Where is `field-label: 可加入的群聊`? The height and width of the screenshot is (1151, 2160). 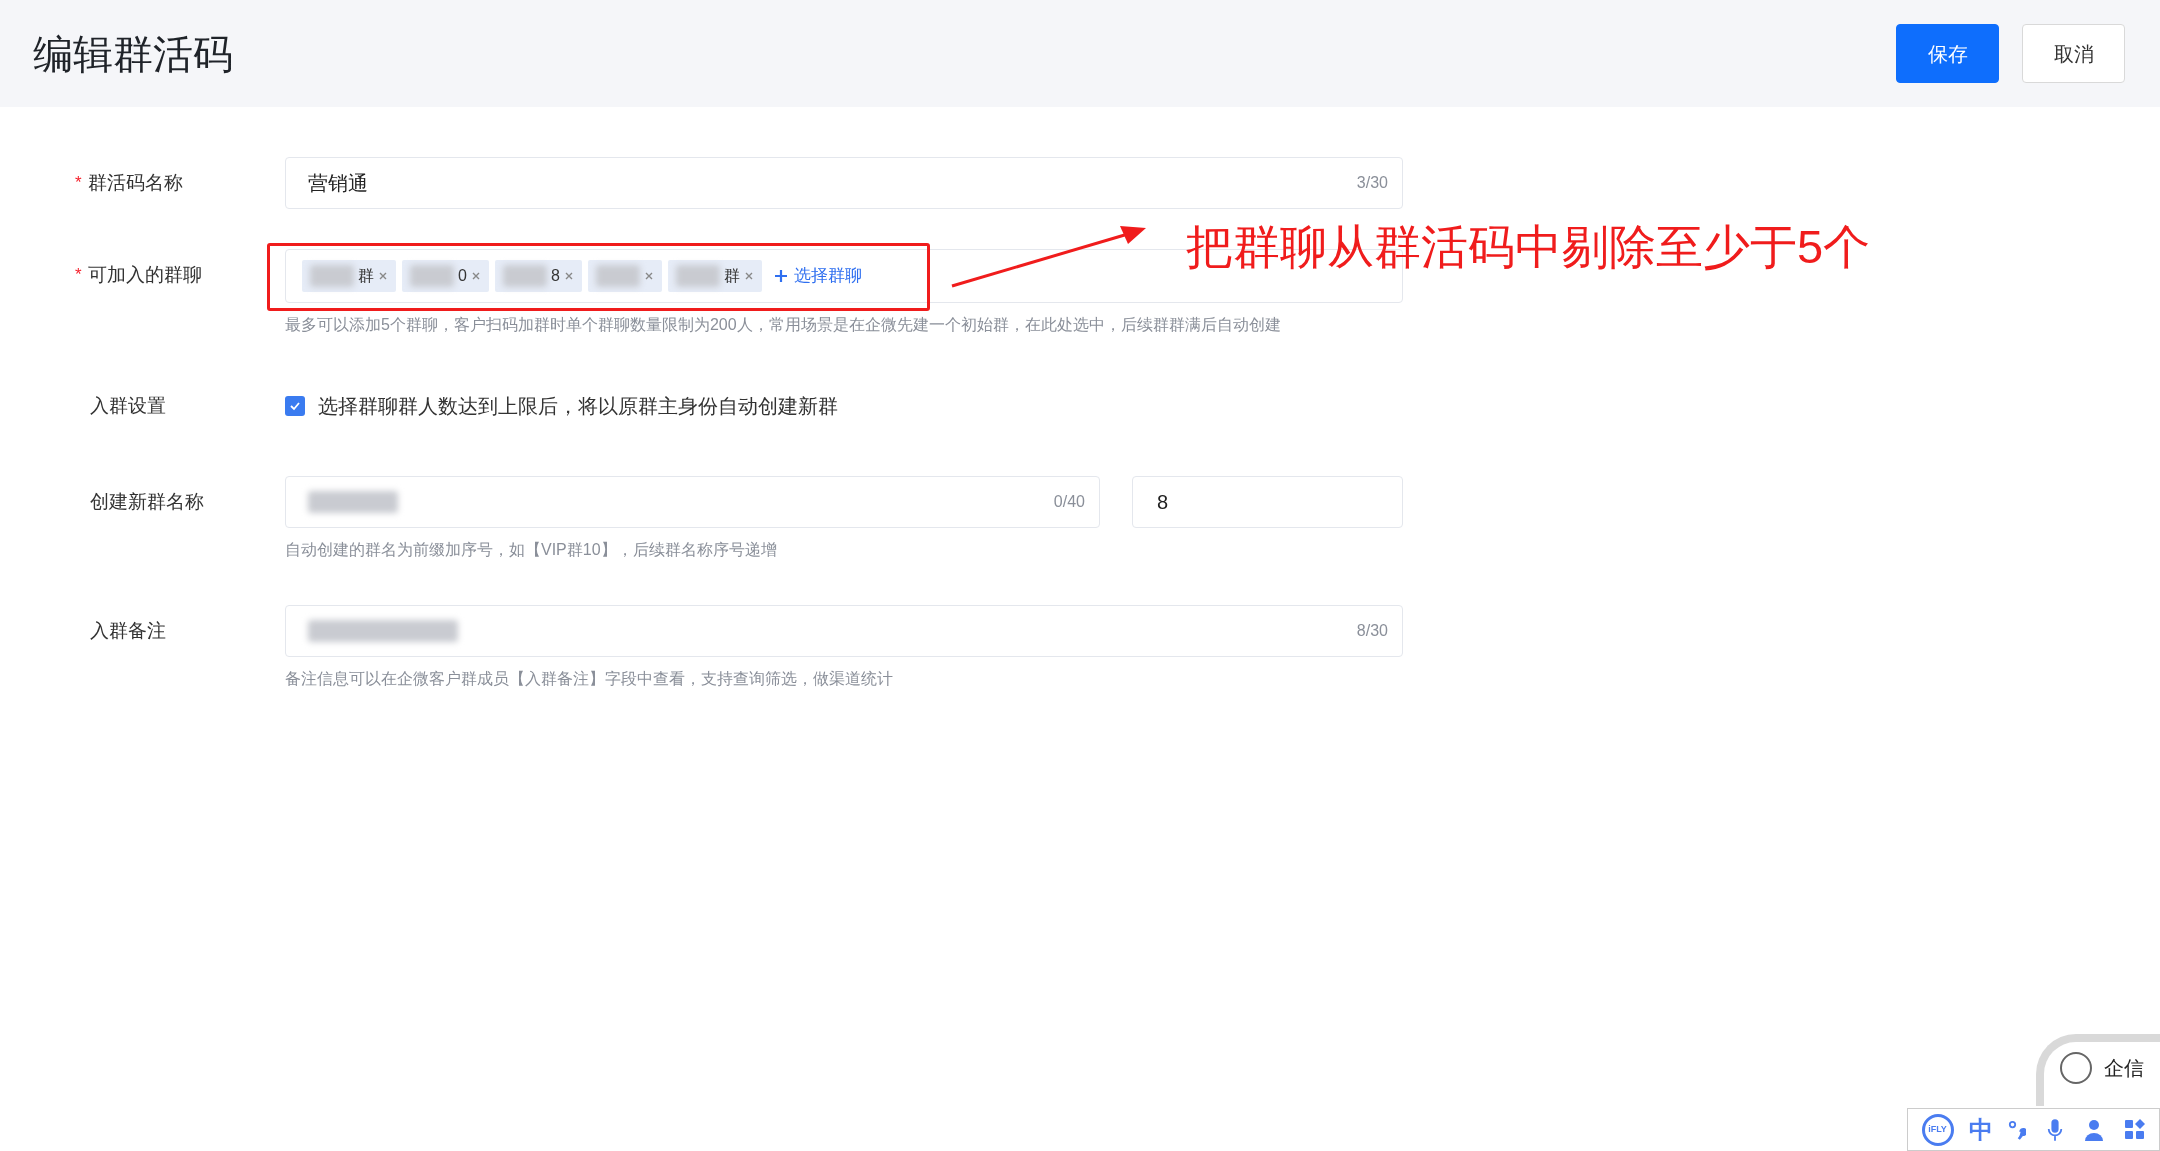
field-label: 可加入的群聊 is located at coordinates (144, 274).